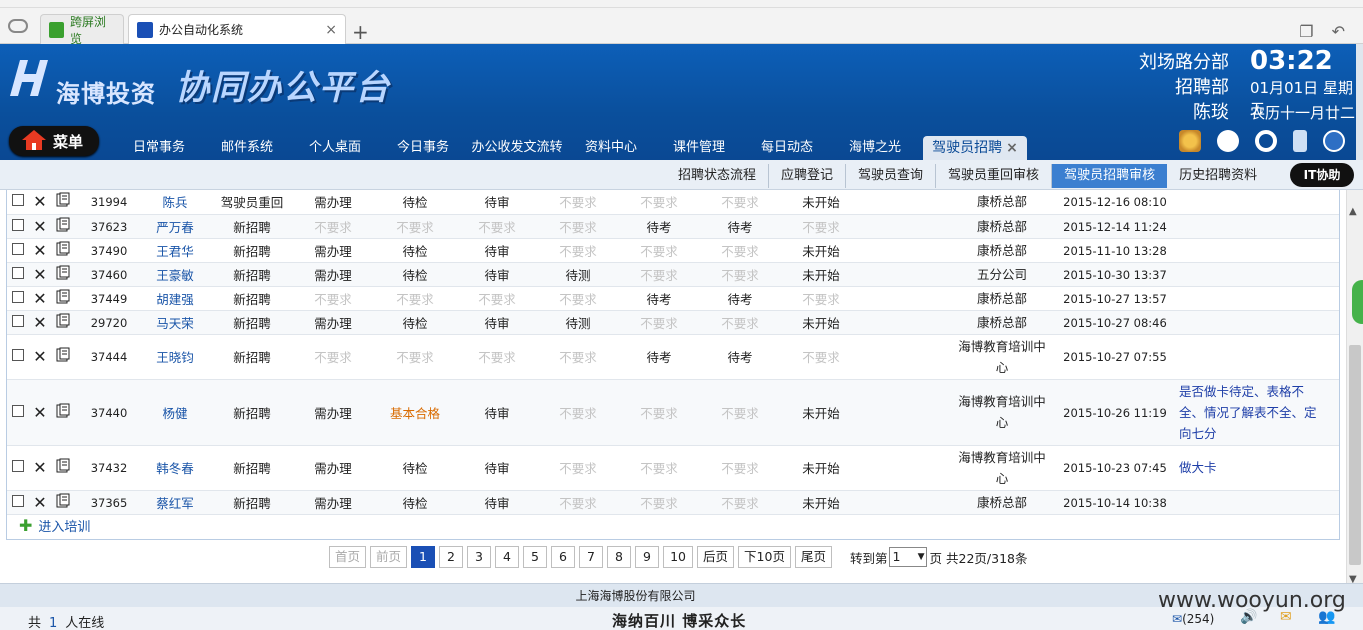  Describe the element at coordinates (1190, 141) in the screenshot. I see `home-shortcut-icon` at that location.